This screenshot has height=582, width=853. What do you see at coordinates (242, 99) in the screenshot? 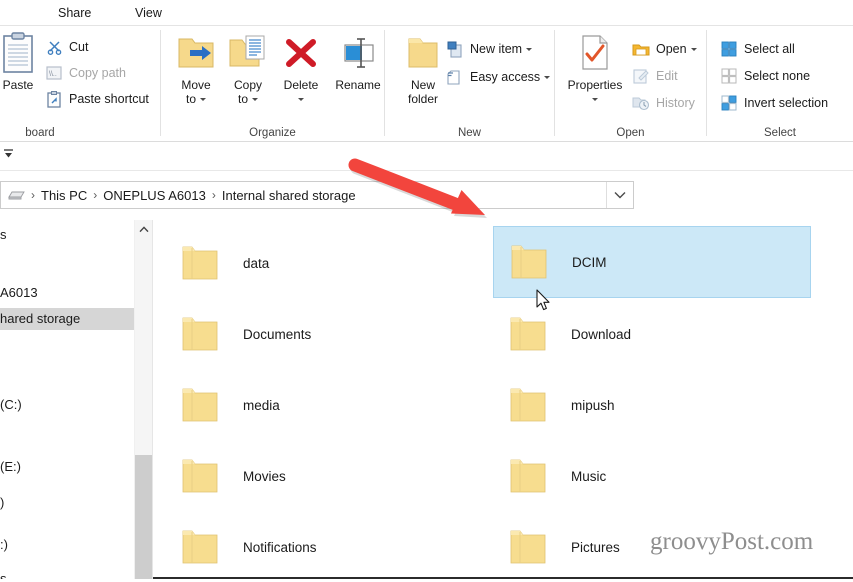
I see `copy-to-button-label2: to` at bounding box center [242, 99].